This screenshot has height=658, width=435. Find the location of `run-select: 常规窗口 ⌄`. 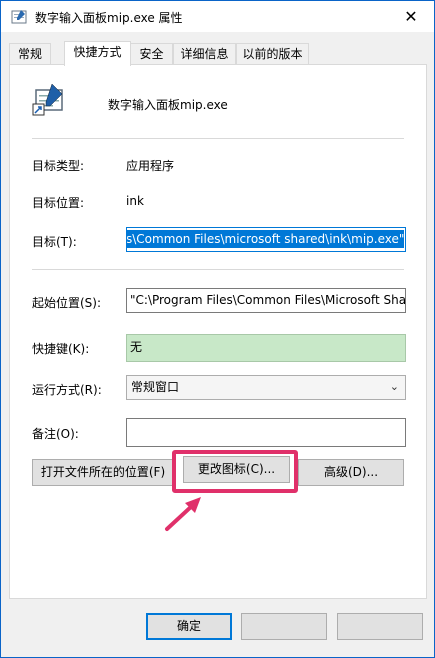

run-select: 常规窗口 ⌄ is located at coordinates (266, 387).